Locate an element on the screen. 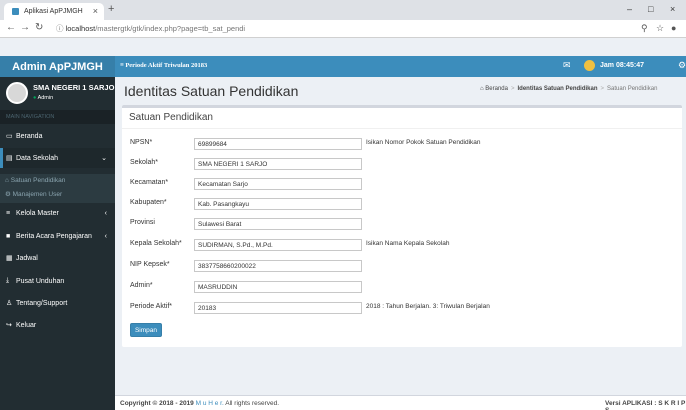  user-status-label: Admin is located at coordinates (45, 98).